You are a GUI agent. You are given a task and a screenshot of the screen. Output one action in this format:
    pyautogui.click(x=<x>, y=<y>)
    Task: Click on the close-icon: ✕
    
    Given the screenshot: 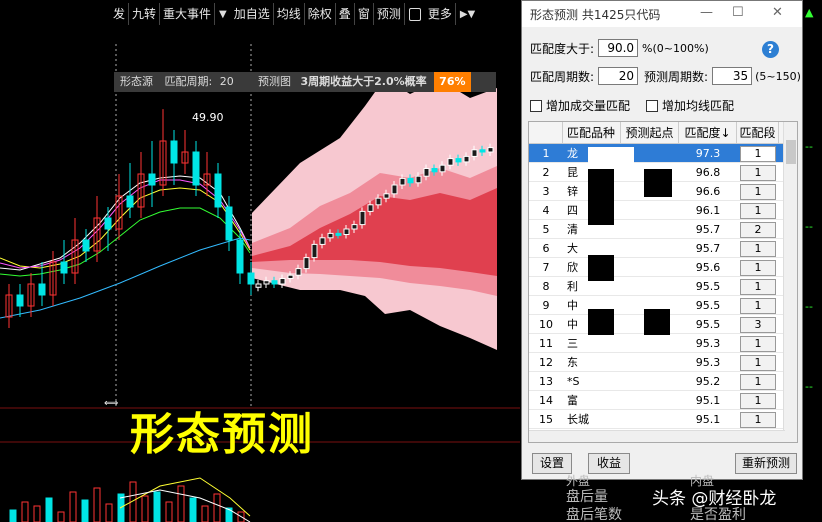 What is the action you would take?
    pyautogui.click(x=777, y=12)
    